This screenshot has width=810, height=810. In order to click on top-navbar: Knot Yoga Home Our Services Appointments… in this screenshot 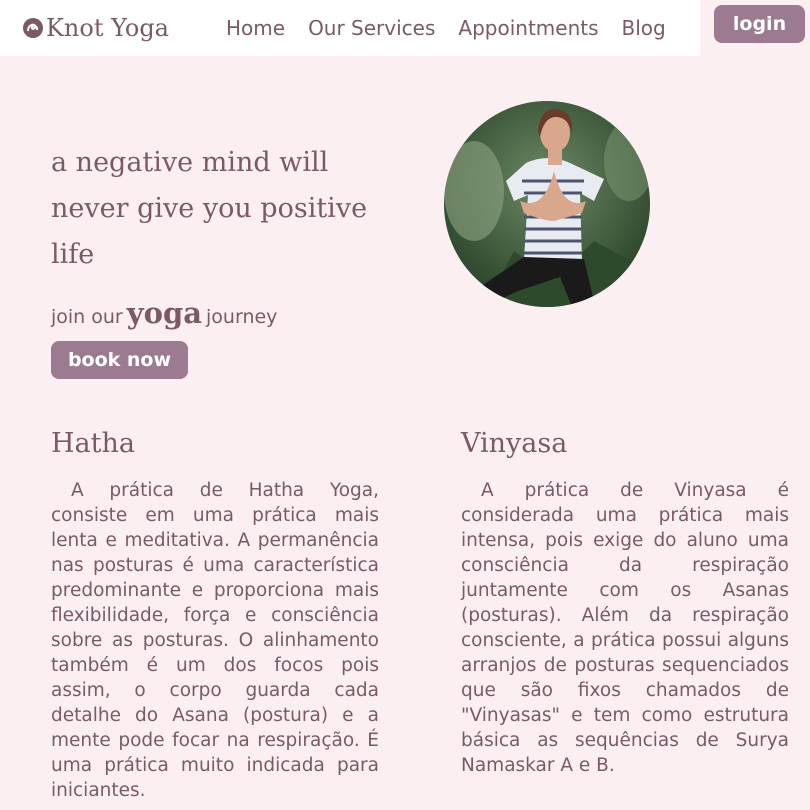, I will do `click(405, 28)`.